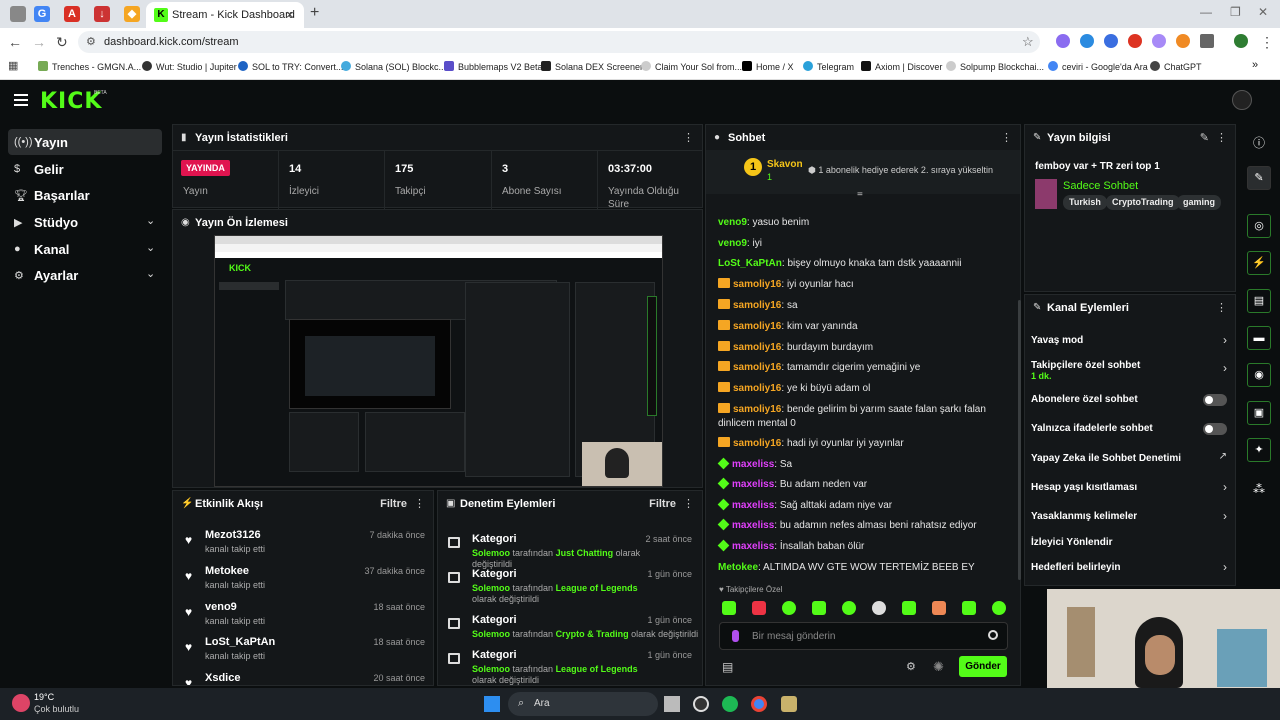 This screenshot has height=720, width=1280. What do you see at coordinates (492, 704) in the screenshot?
I see `windows-start-icon` at bounding box center [492, 704].